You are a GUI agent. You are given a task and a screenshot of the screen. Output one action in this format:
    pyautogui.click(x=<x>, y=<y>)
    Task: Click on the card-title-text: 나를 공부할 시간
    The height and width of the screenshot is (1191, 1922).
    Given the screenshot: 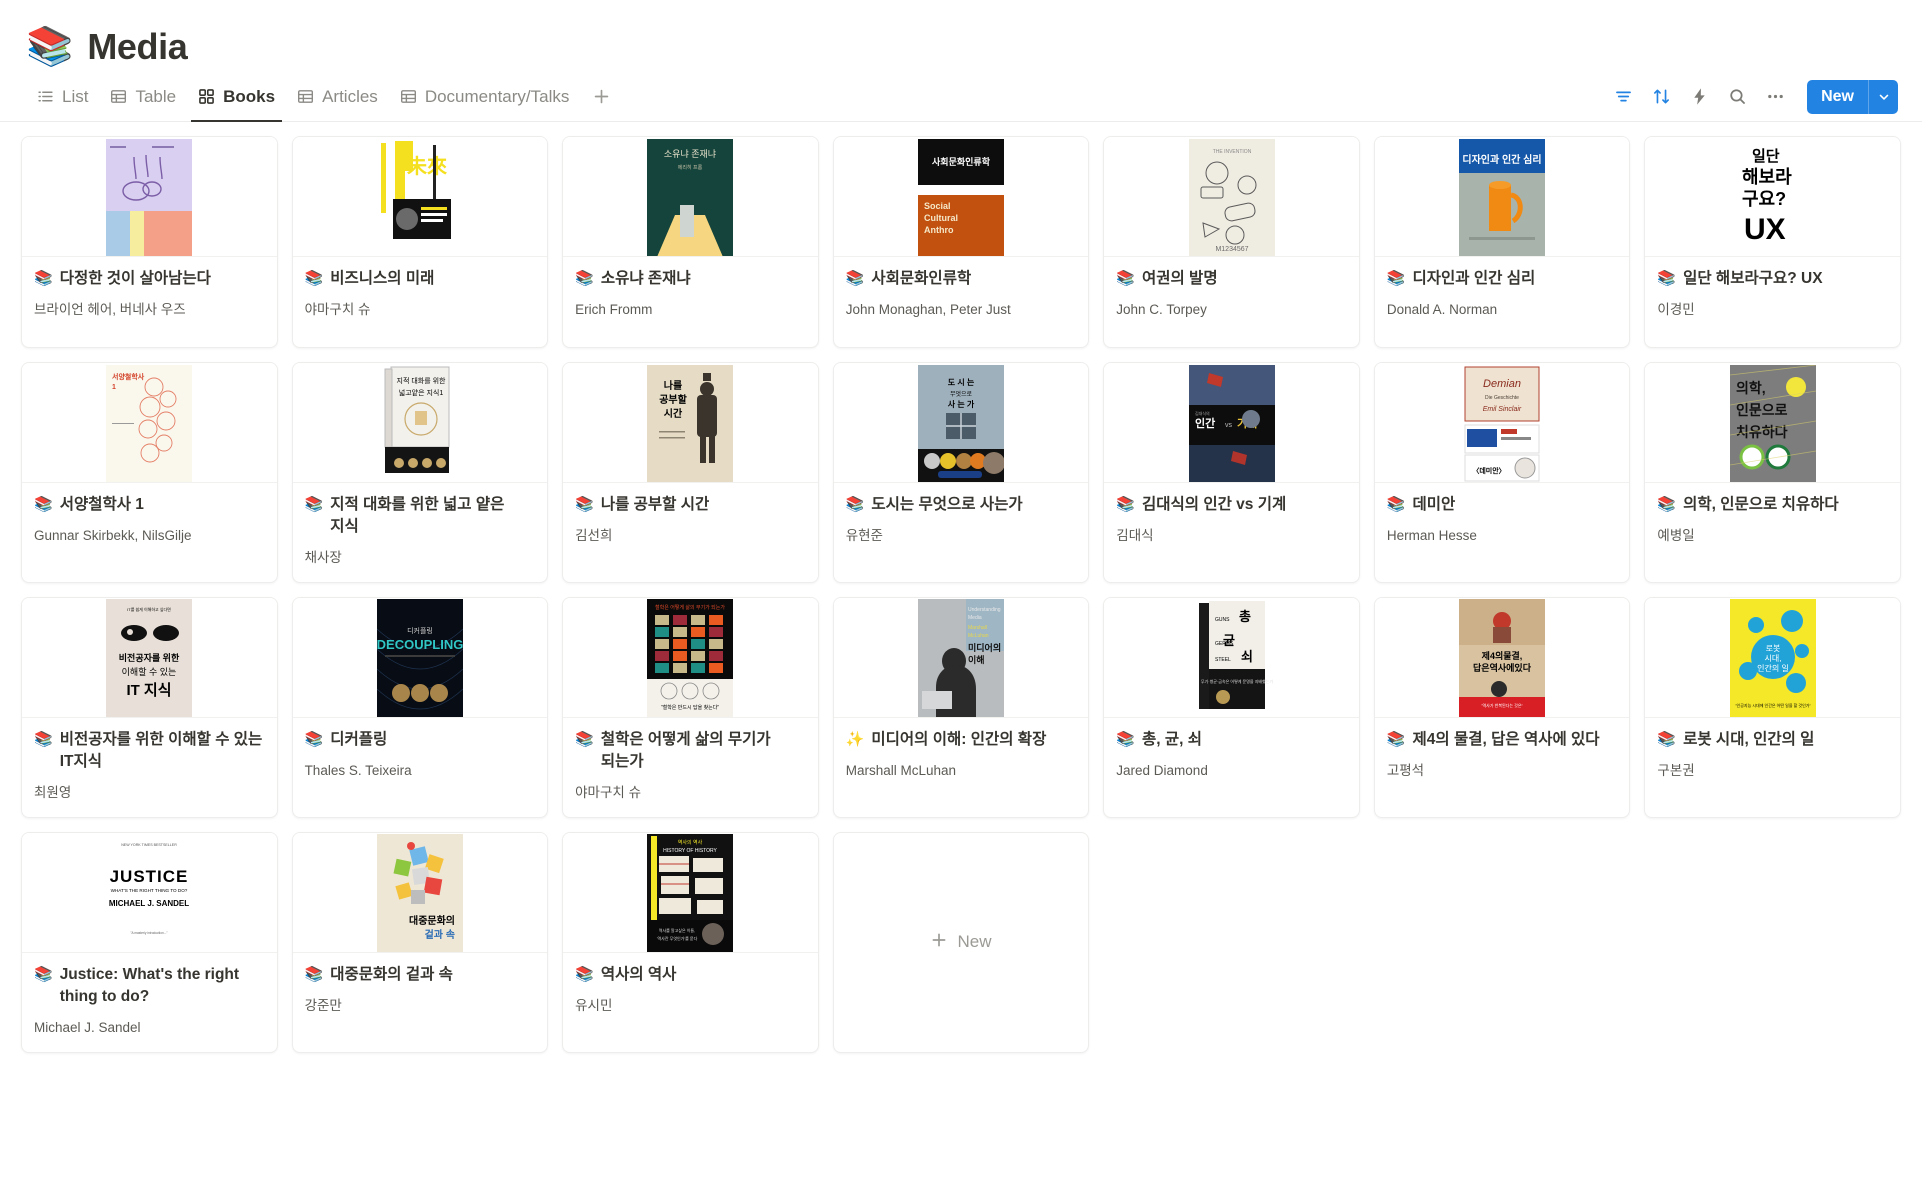 What is the action you would take?
    pyautogui.click(x=655, y=504)
    